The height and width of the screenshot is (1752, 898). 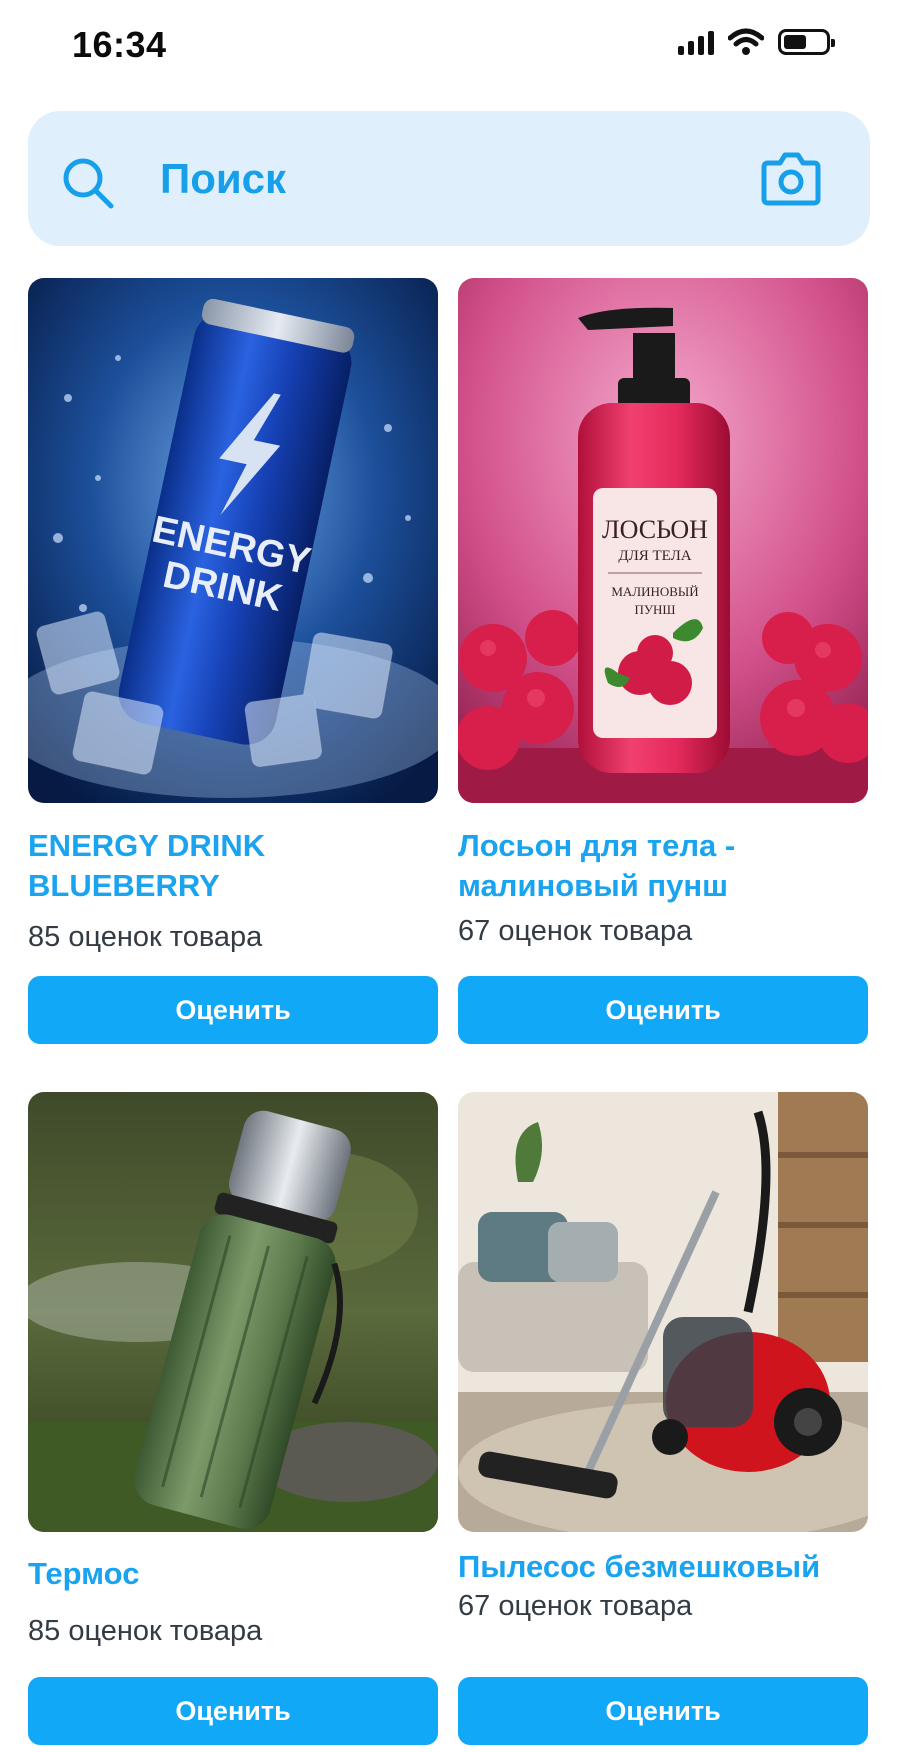 I want to click on body-lotion-image: ЛОСЬОН ДЛЯ ТЕЛА МАЛИНОВЫЙ ПУНШ, so click(x=663, y=540).